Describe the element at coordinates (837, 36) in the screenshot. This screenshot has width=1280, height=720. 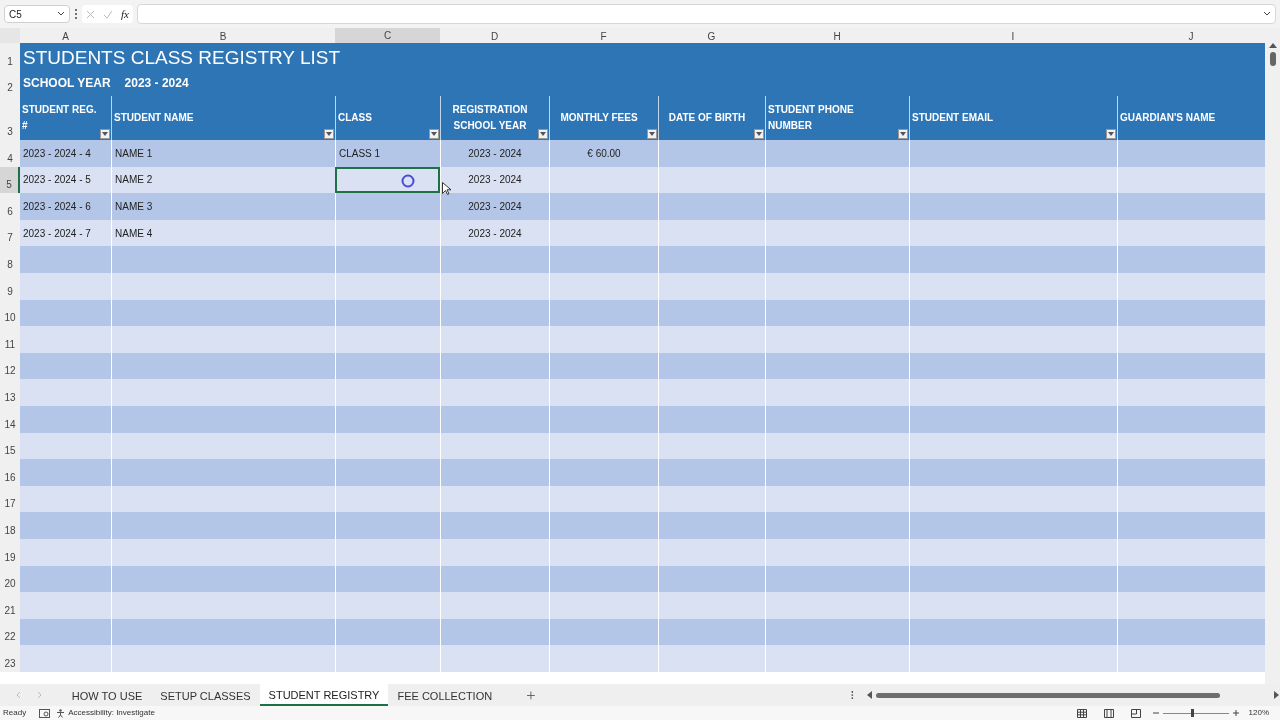
I see `column-header: H` at that location.